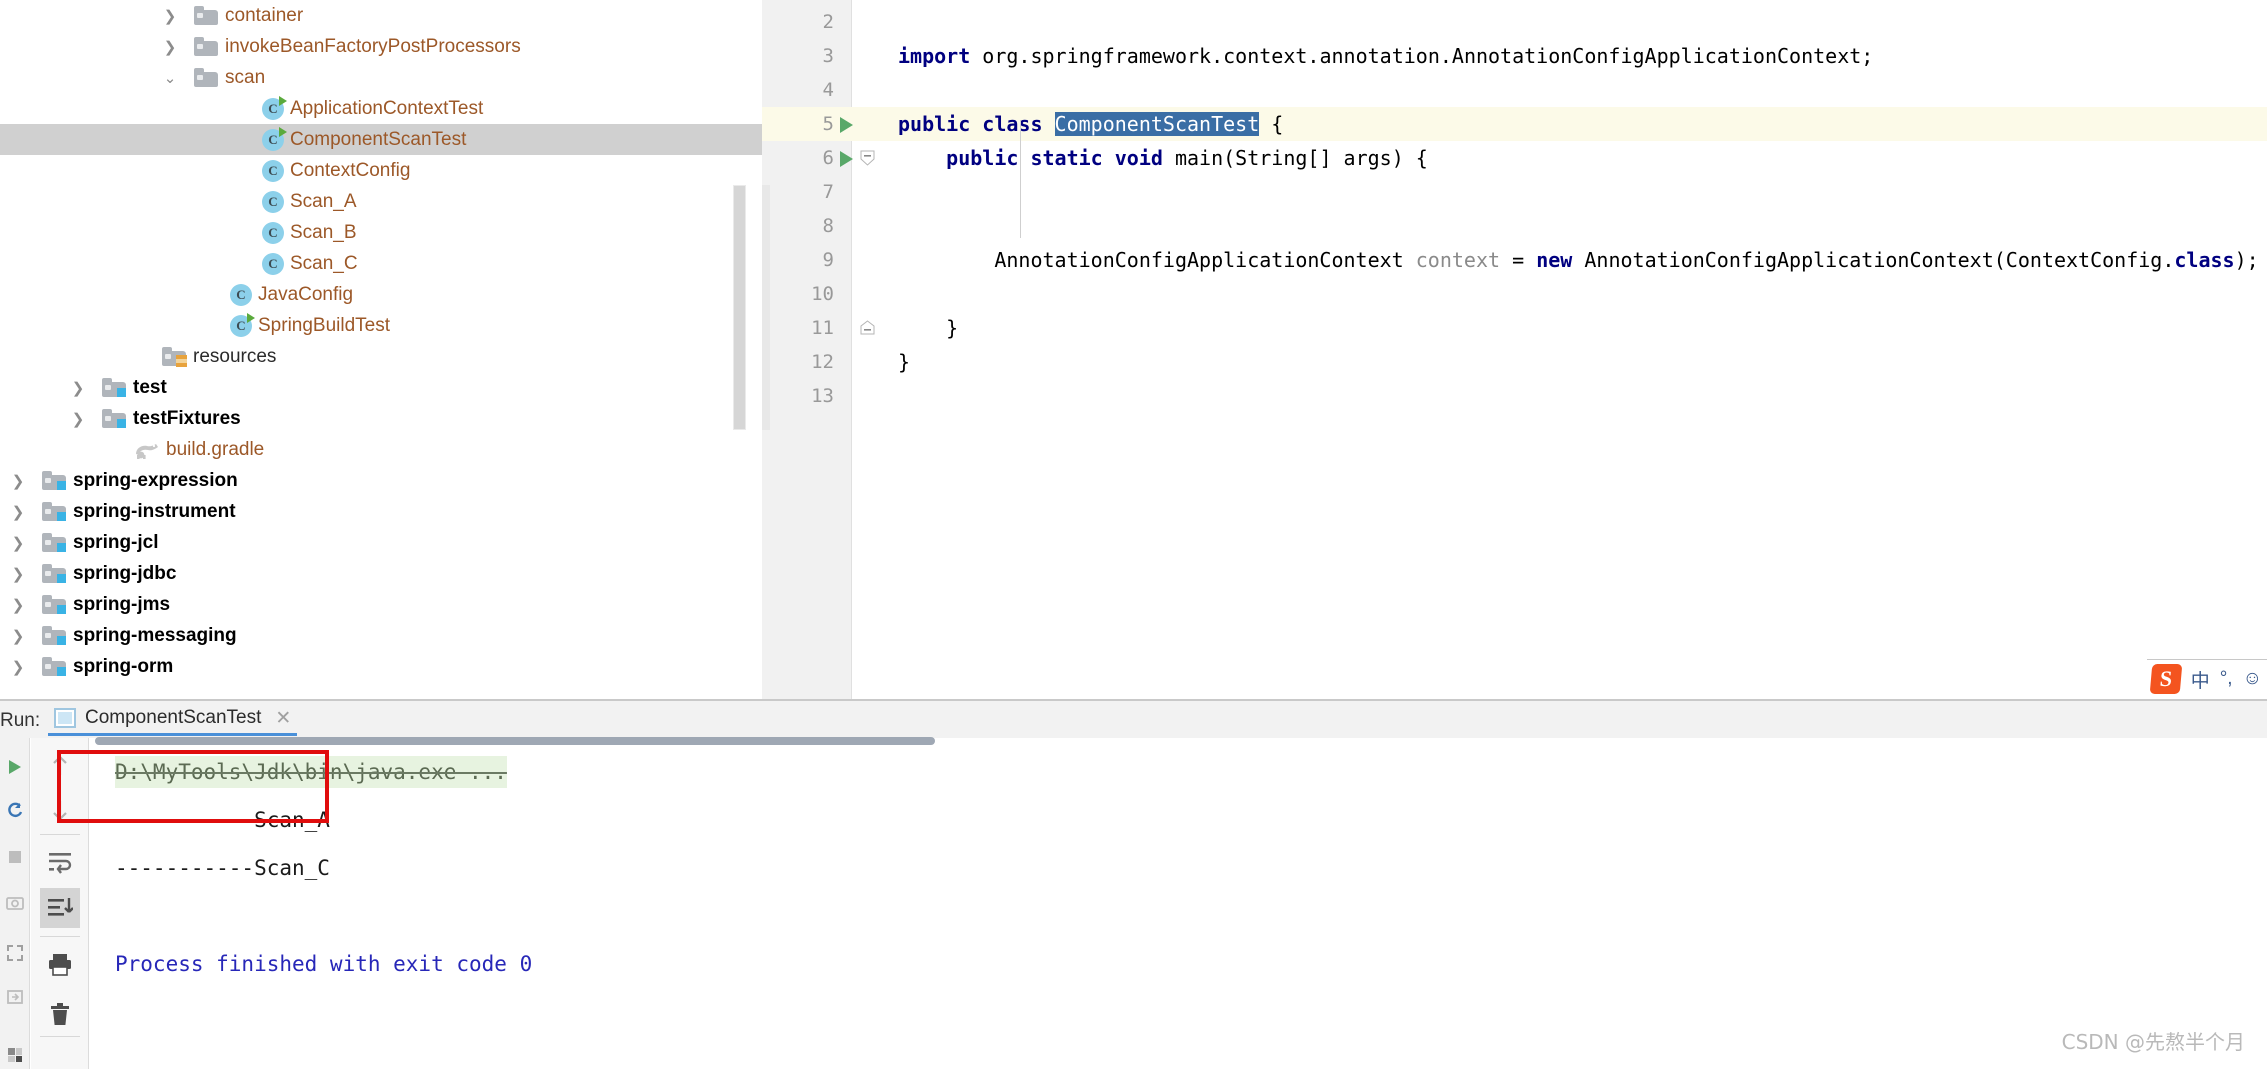 The width and height of the screenshot is (2267, 1069). What do you see at coordinates (381, 263) in the screenshot?
I see `tree-item-Scan_C: C Scan_C` at bounding box center [381, 263].